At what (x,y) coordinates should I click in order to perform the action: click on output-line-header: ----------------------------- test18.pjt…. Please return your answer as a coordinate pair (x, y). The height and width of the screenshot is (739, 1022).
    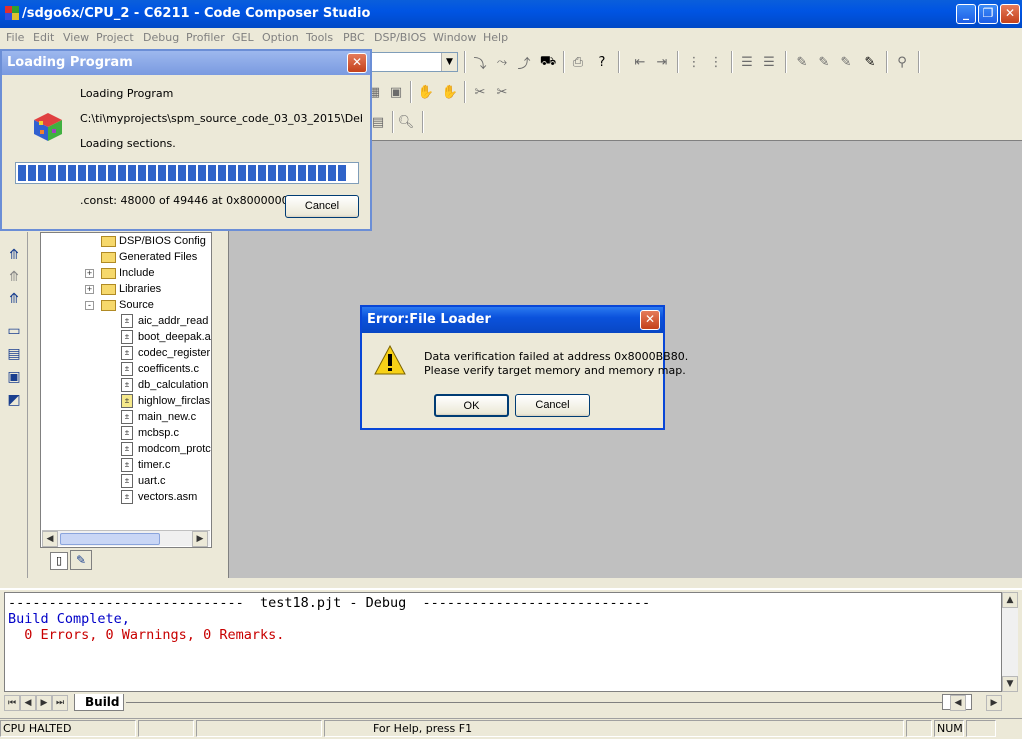
    Looking at the image, I should click on (329, 603).